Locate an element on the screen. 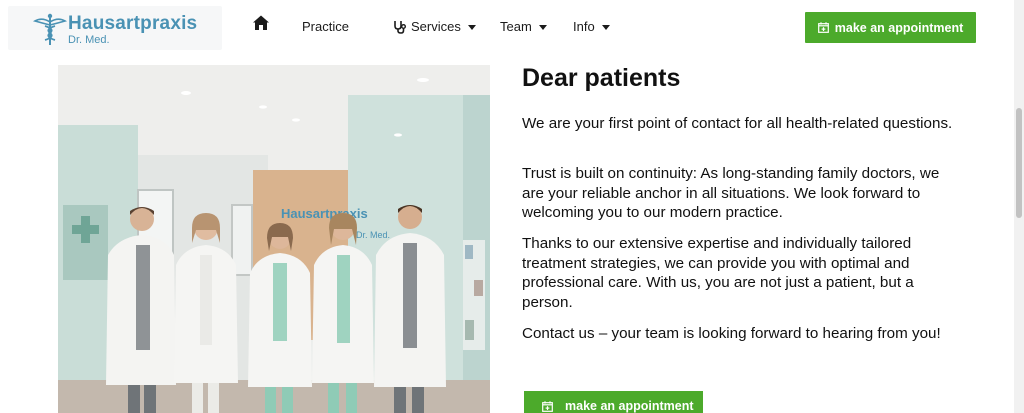 Image resolution: width=1024 pixels, height=413 pixels. nav-practice-label: Practice is located at coordinates (325, 26).